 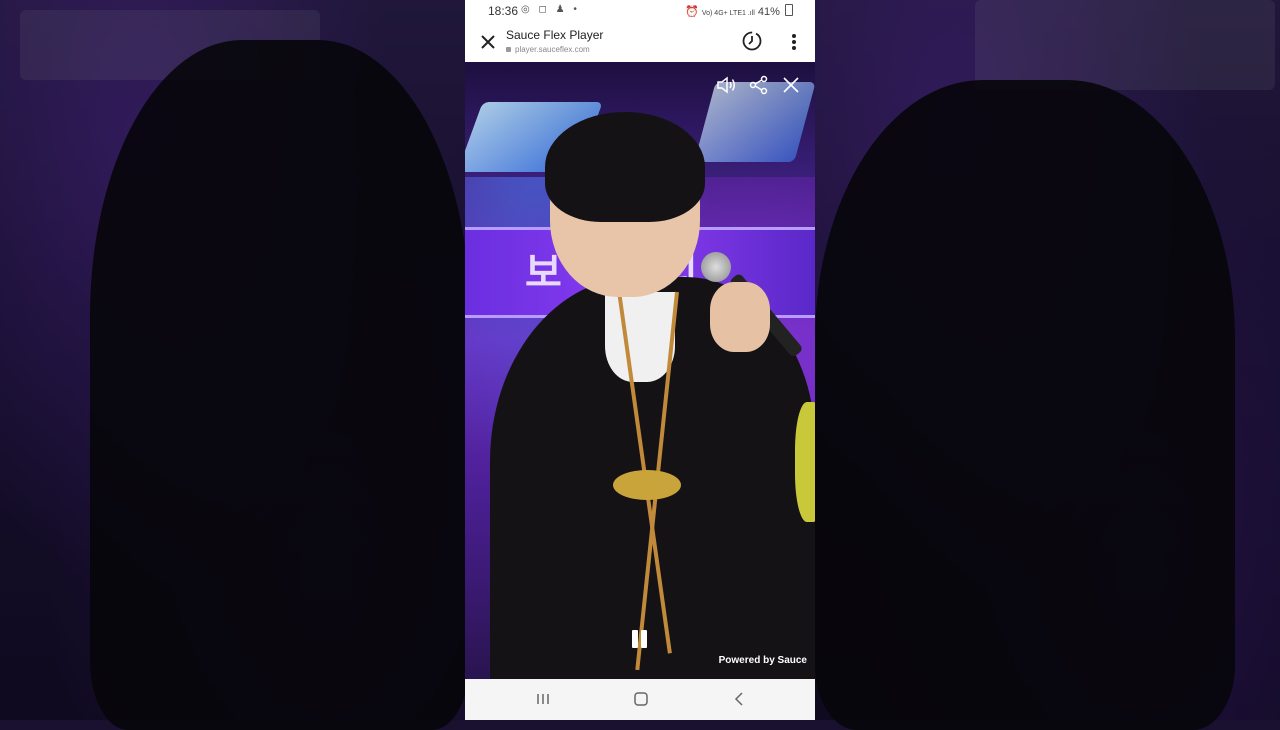 What do you see at coordinates (625, 167) in the screenshot?
I see `performer-hair` at bounding box center [625, 167].